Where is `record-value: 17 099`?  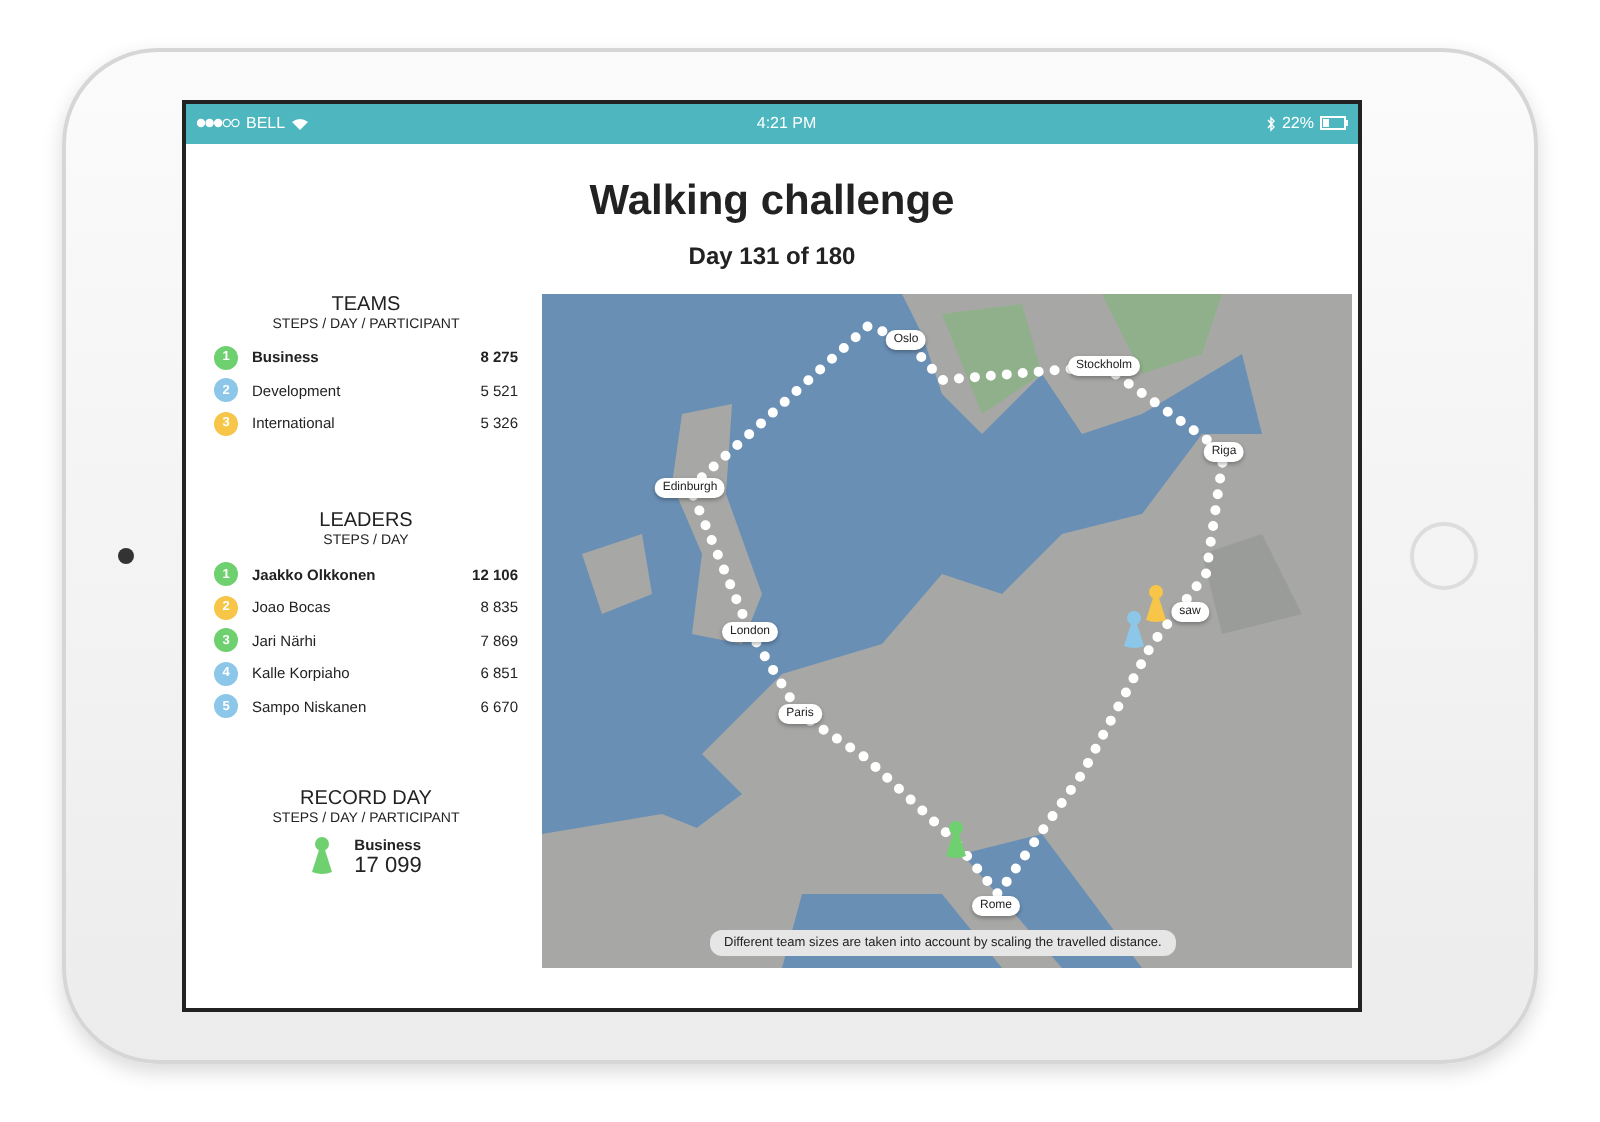
record-value: 17 099 is located at coordinates (388, 865).